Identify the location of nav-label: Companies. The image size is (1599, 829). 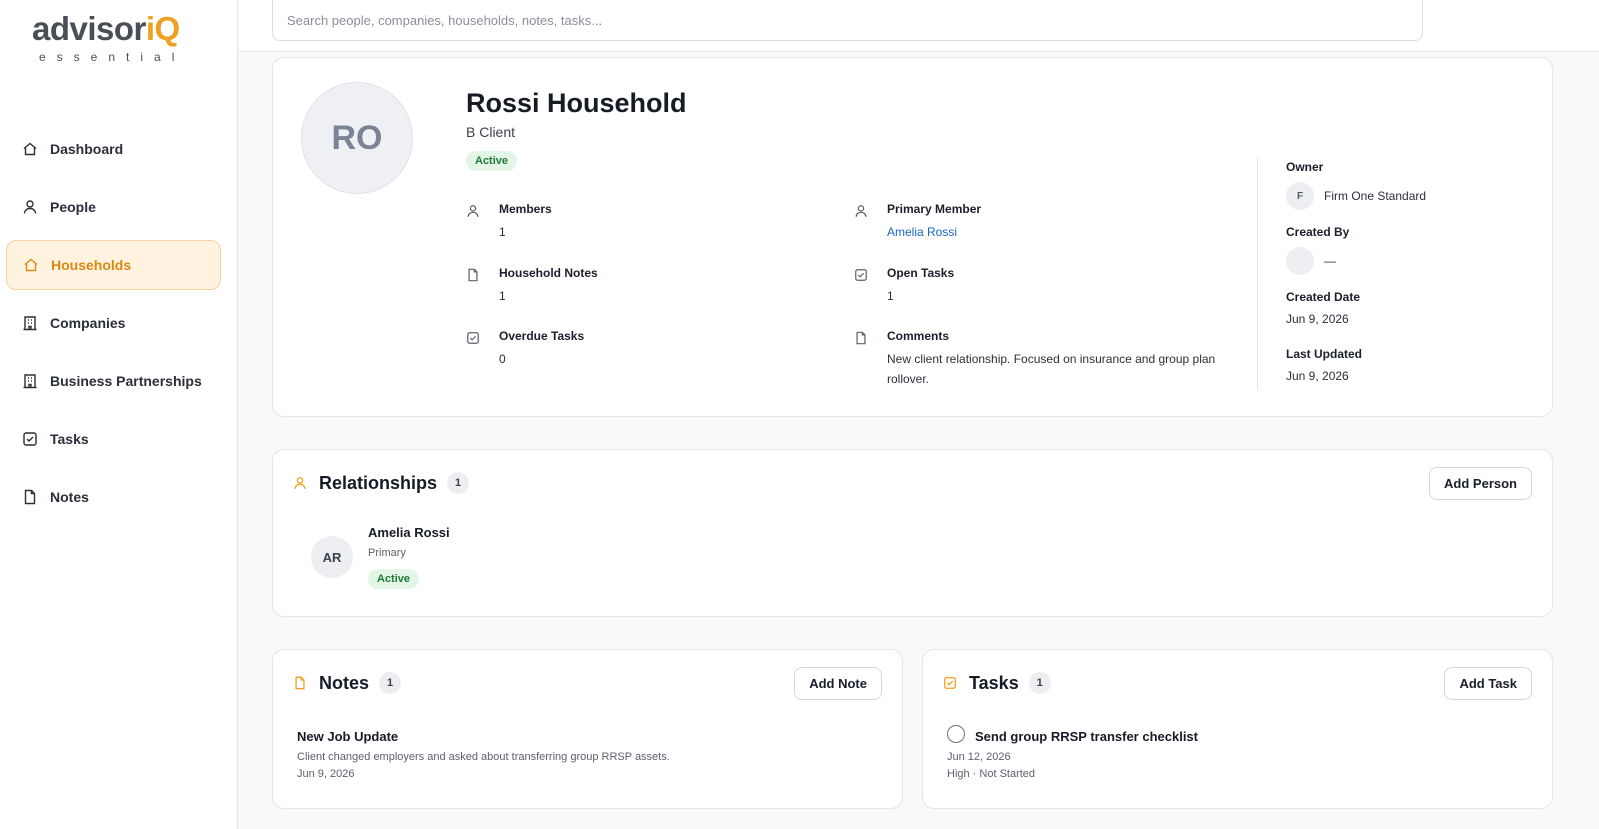
(88, 323).